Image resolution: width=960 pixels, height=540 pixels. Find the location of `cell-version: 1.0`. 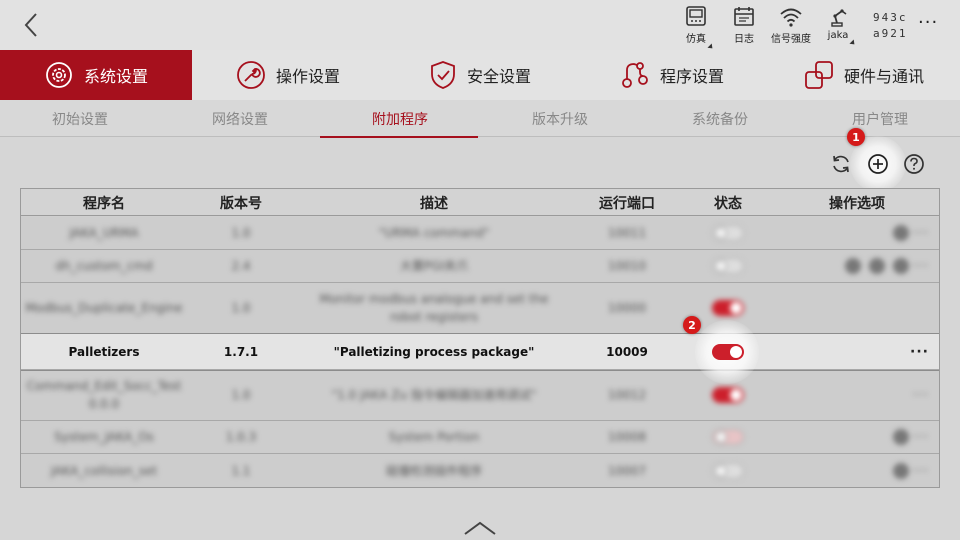

cell-version: 1.0 is located at coordinates (241, 308).